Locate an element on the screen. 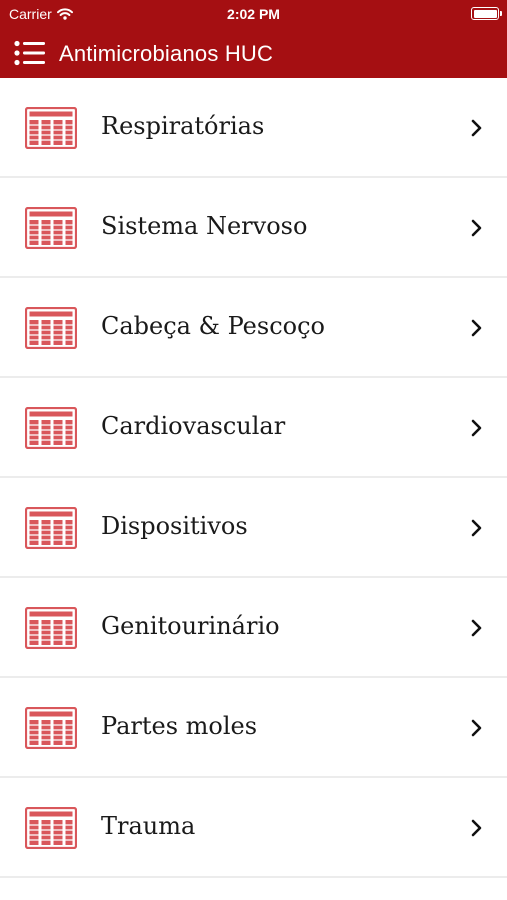  status-bar: Carrier 2:02 PM is located at coordinates (253, 14).